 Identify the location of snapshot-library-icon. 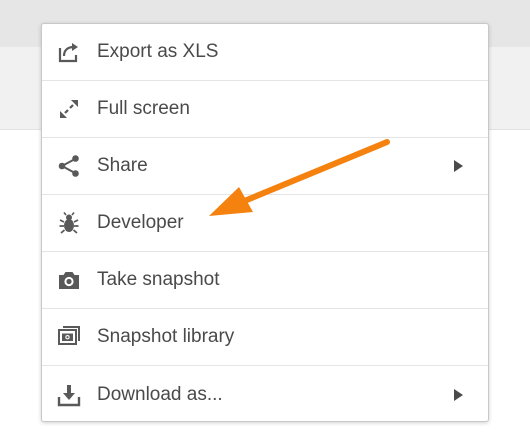
(69, 337).